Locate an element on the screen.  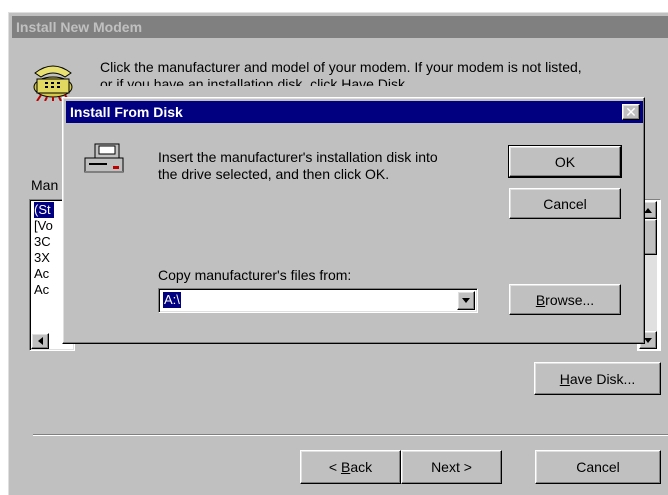
browse-mnemonic: B is located at coordinates (540, 299).